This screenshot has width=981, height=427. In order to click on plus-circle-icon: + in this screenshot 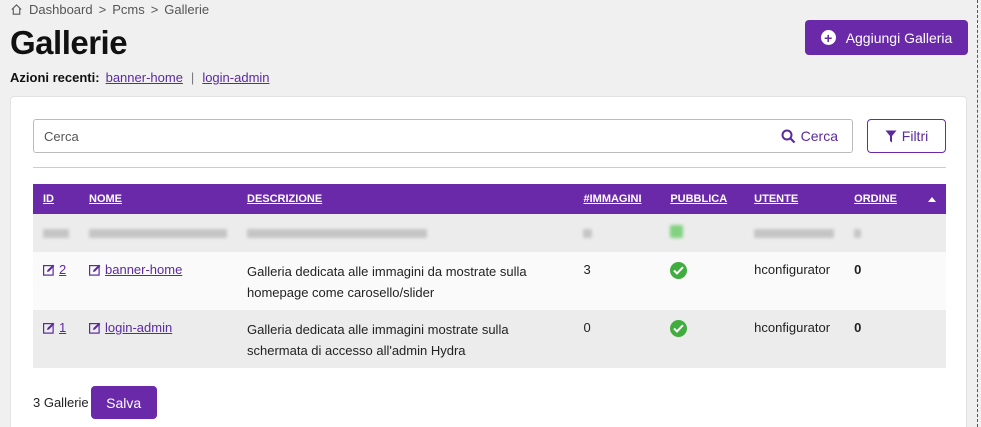, I will do `click(828, 37)`.